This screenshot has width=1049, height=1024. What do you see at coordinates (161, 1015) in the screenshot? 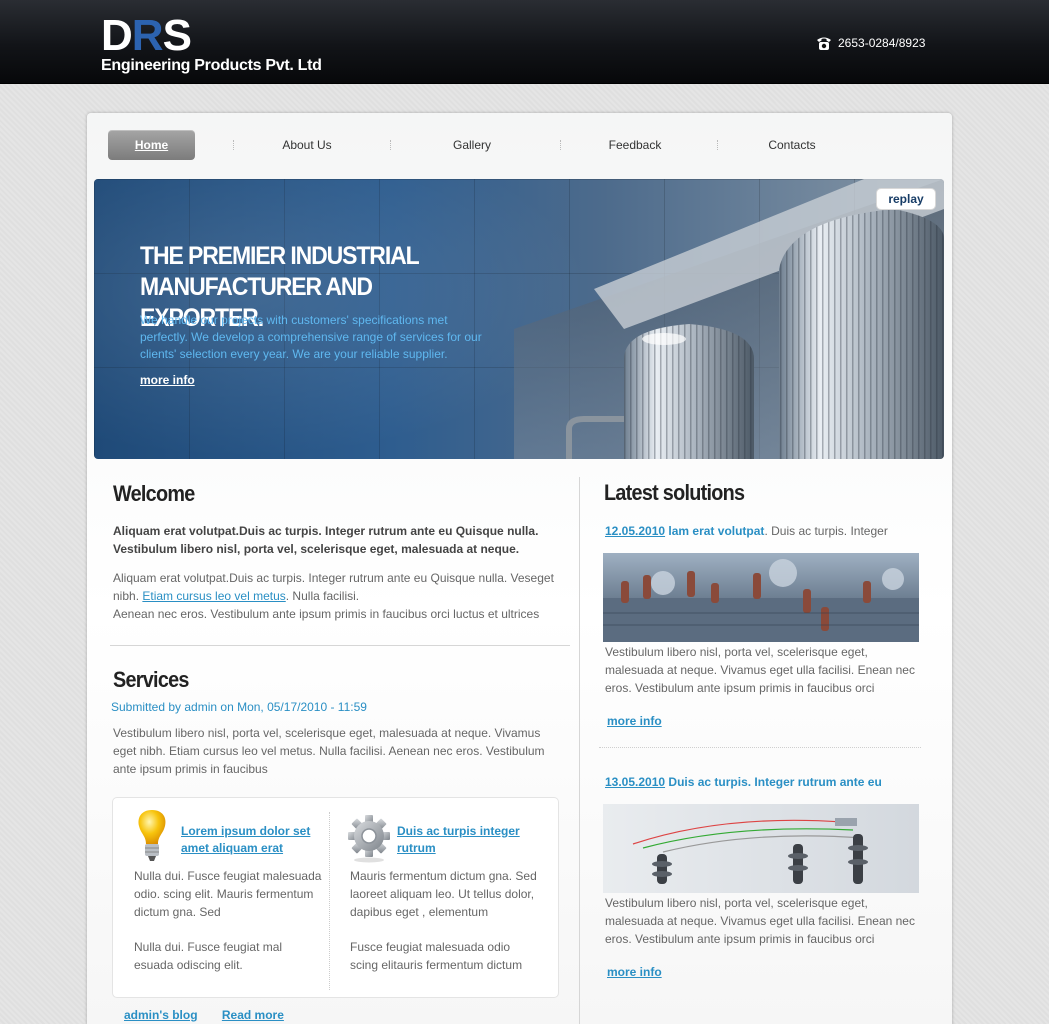
I see `admins-blog-link: admin's blog` at bounding box center [161, 1015].